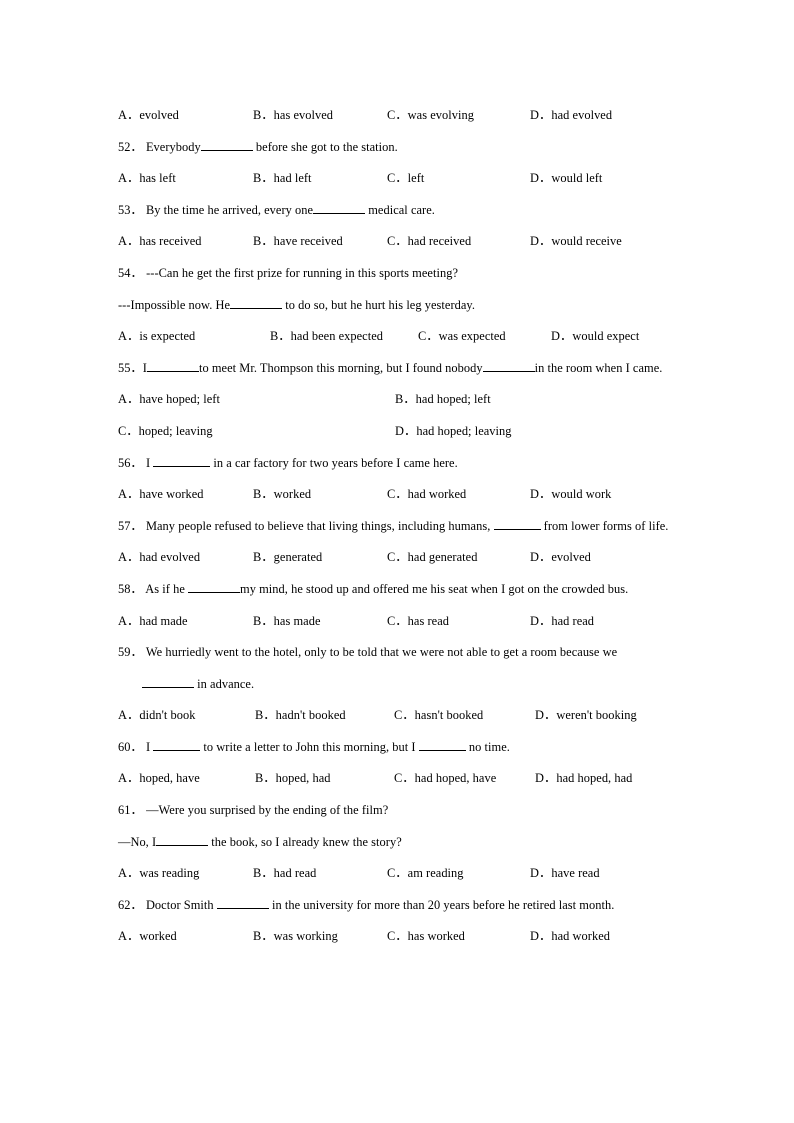 The width and height of the screenshot is (794, 1123). Describe the element at coordinates (570, 937) in the screenshot. I see `option-d: D．had worked` at that location.